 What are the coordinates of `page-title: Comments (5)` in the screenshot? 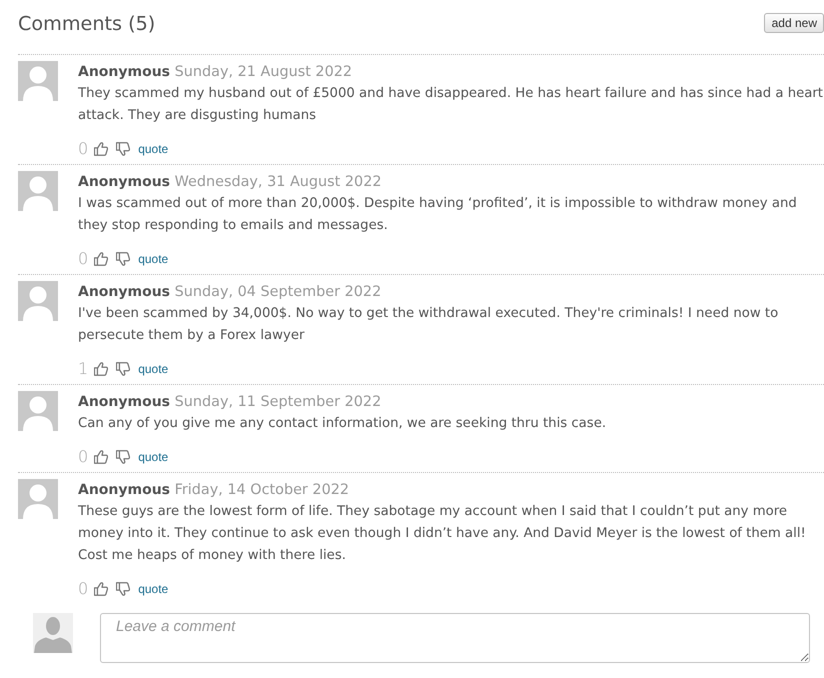 It's located at (87, 24).